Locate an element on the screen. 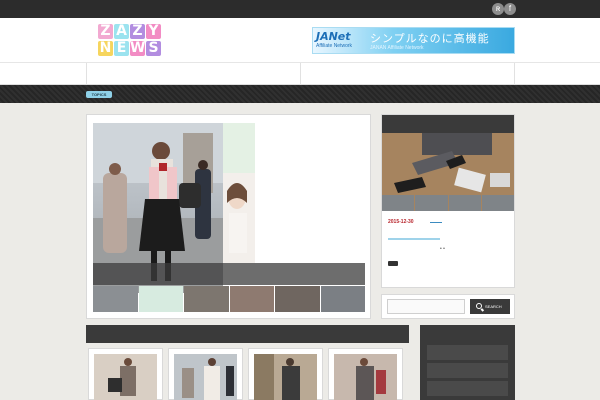 This screenshot has width=600, height=400. search-widget: SEARCH is located at coordinates (448, 306).